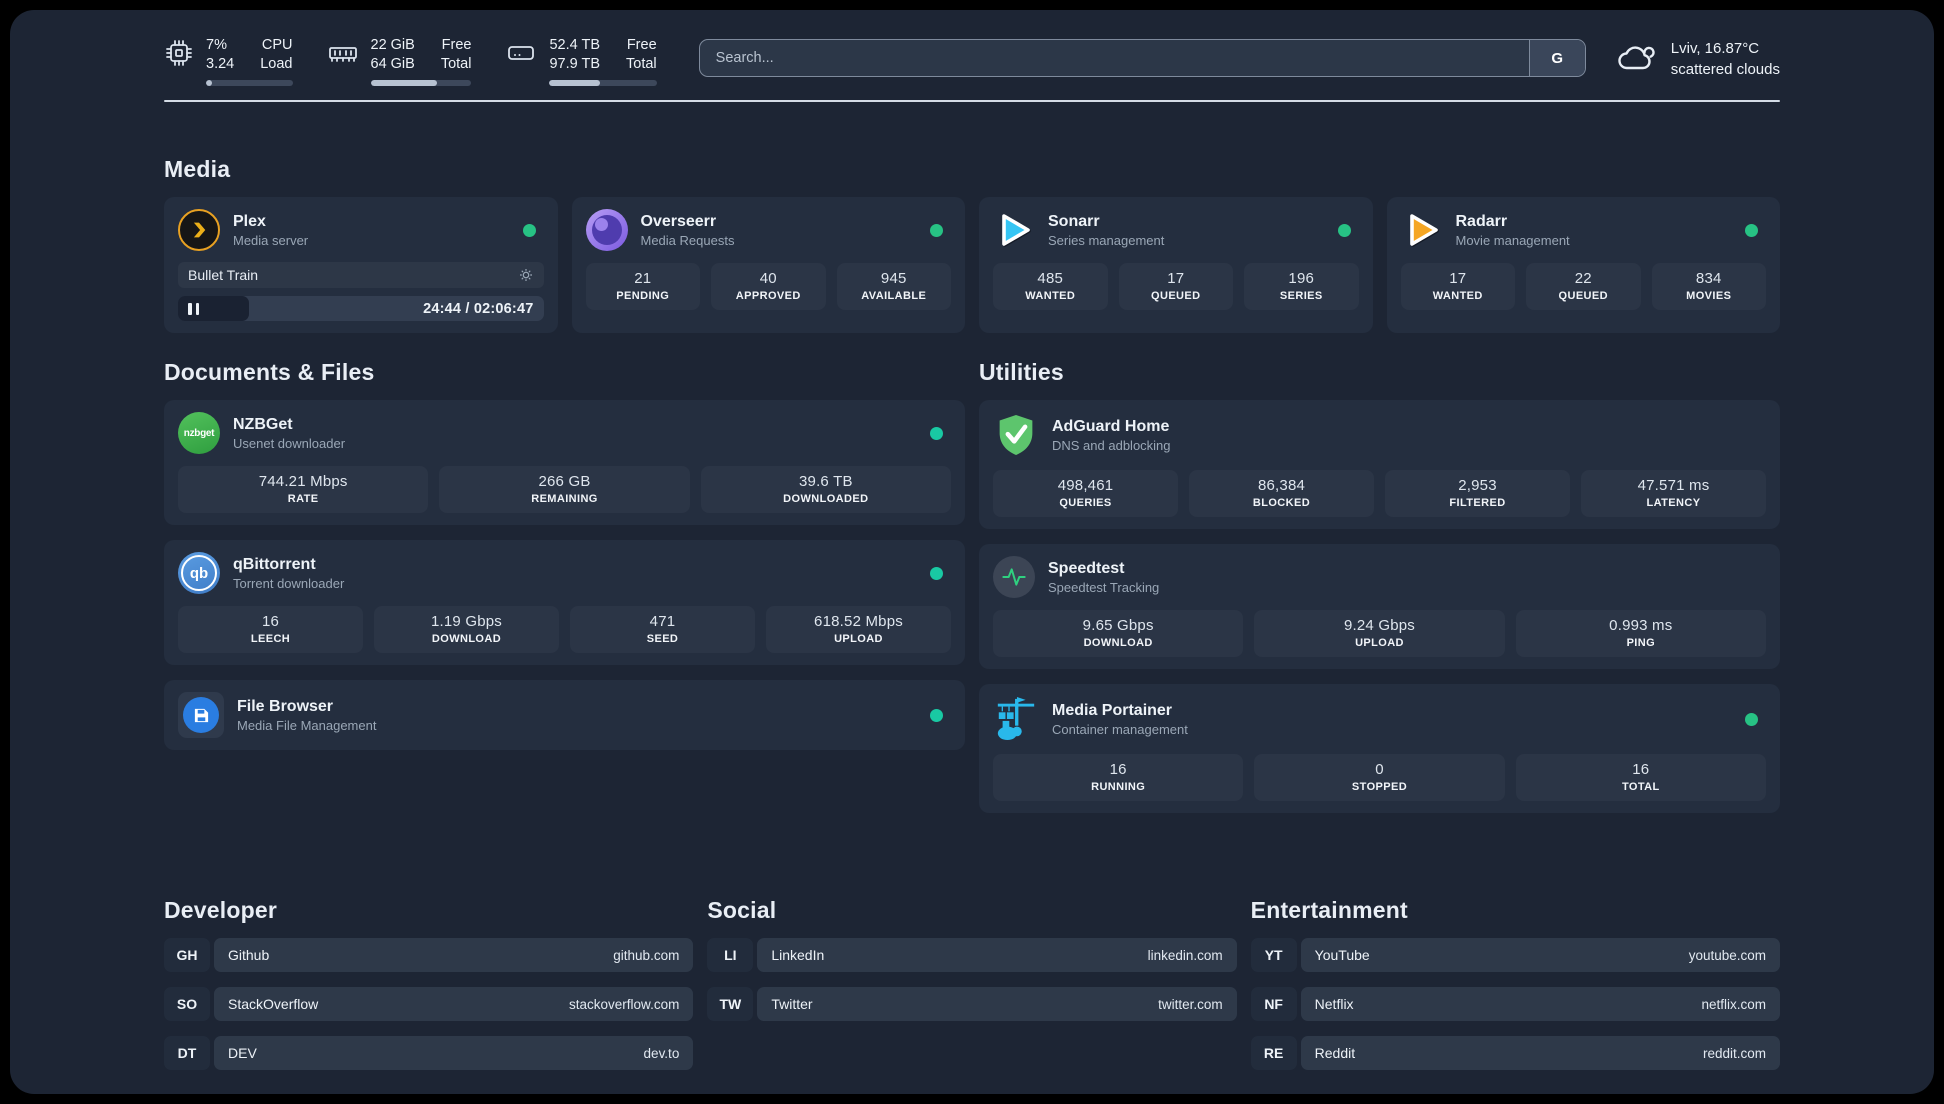 The width and height of the screenshot is (1944, 1104). Describe the element at coordinates (1175, 286) in the screenshot. I see `stat-tile: 17 QUEUED` at that location.